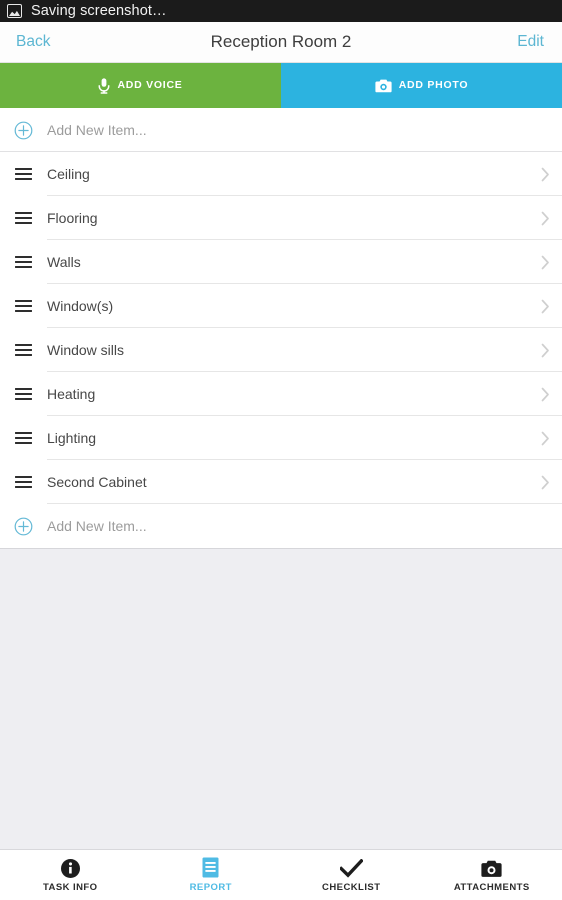 This screenshot has width=562, height=900. Describe the element at coordinates (210, 867) in the screenshot. I see `document-icon` at that location.